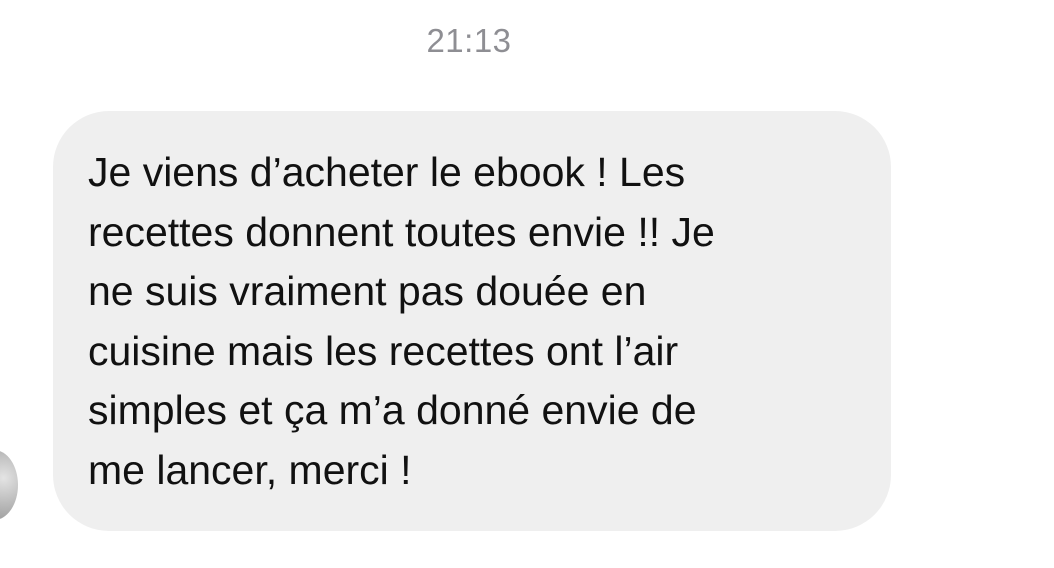  Describe the element at coordinates (367, 291) in the screenshot. I see `message-line: ne suis vraiment pas douée en` at that location.